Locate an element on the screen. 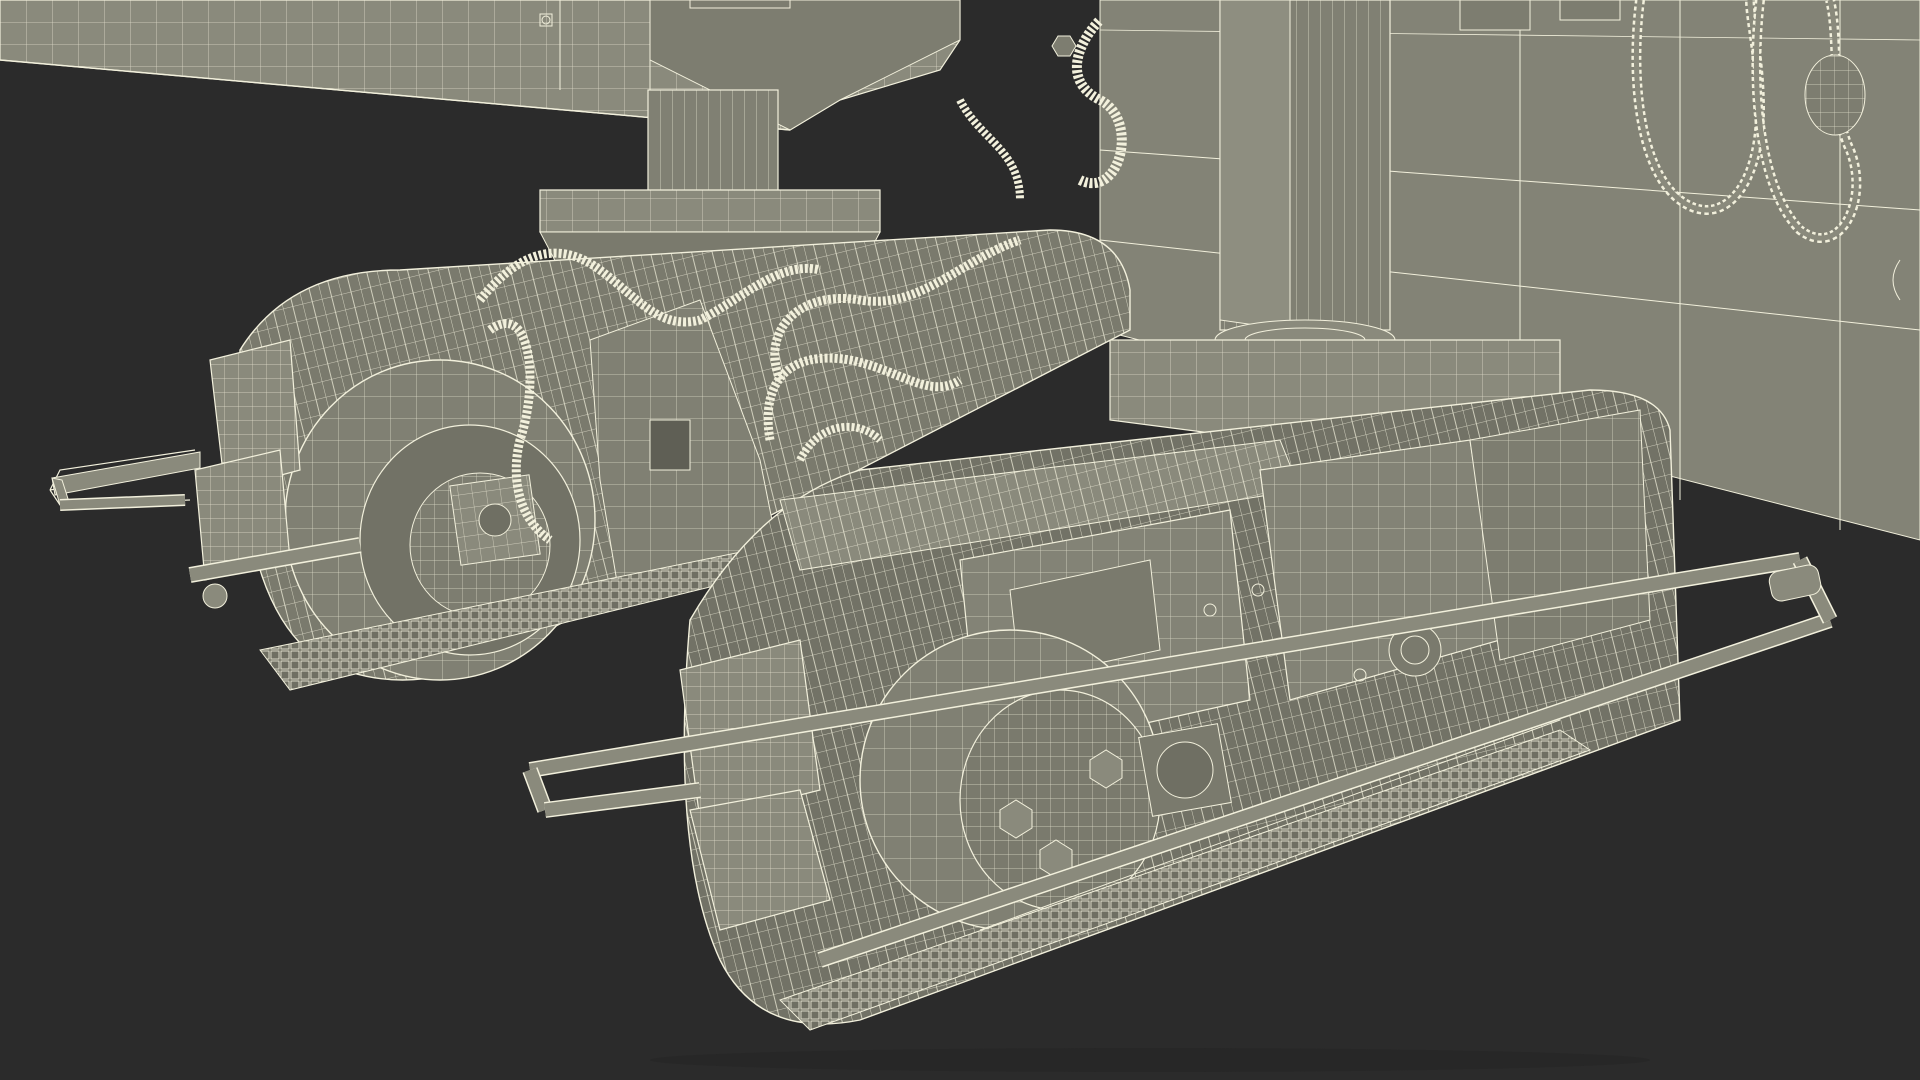  ground-shadow is located at coordinates (1150, 1060).